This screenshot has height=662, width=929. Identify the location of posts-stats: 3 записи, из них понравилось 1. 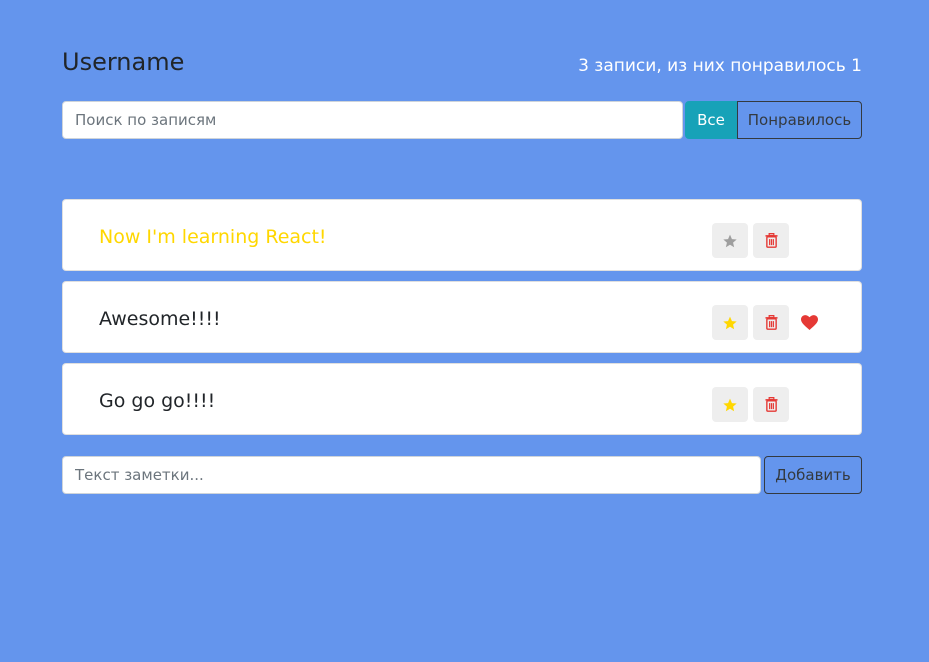
(720, 66).